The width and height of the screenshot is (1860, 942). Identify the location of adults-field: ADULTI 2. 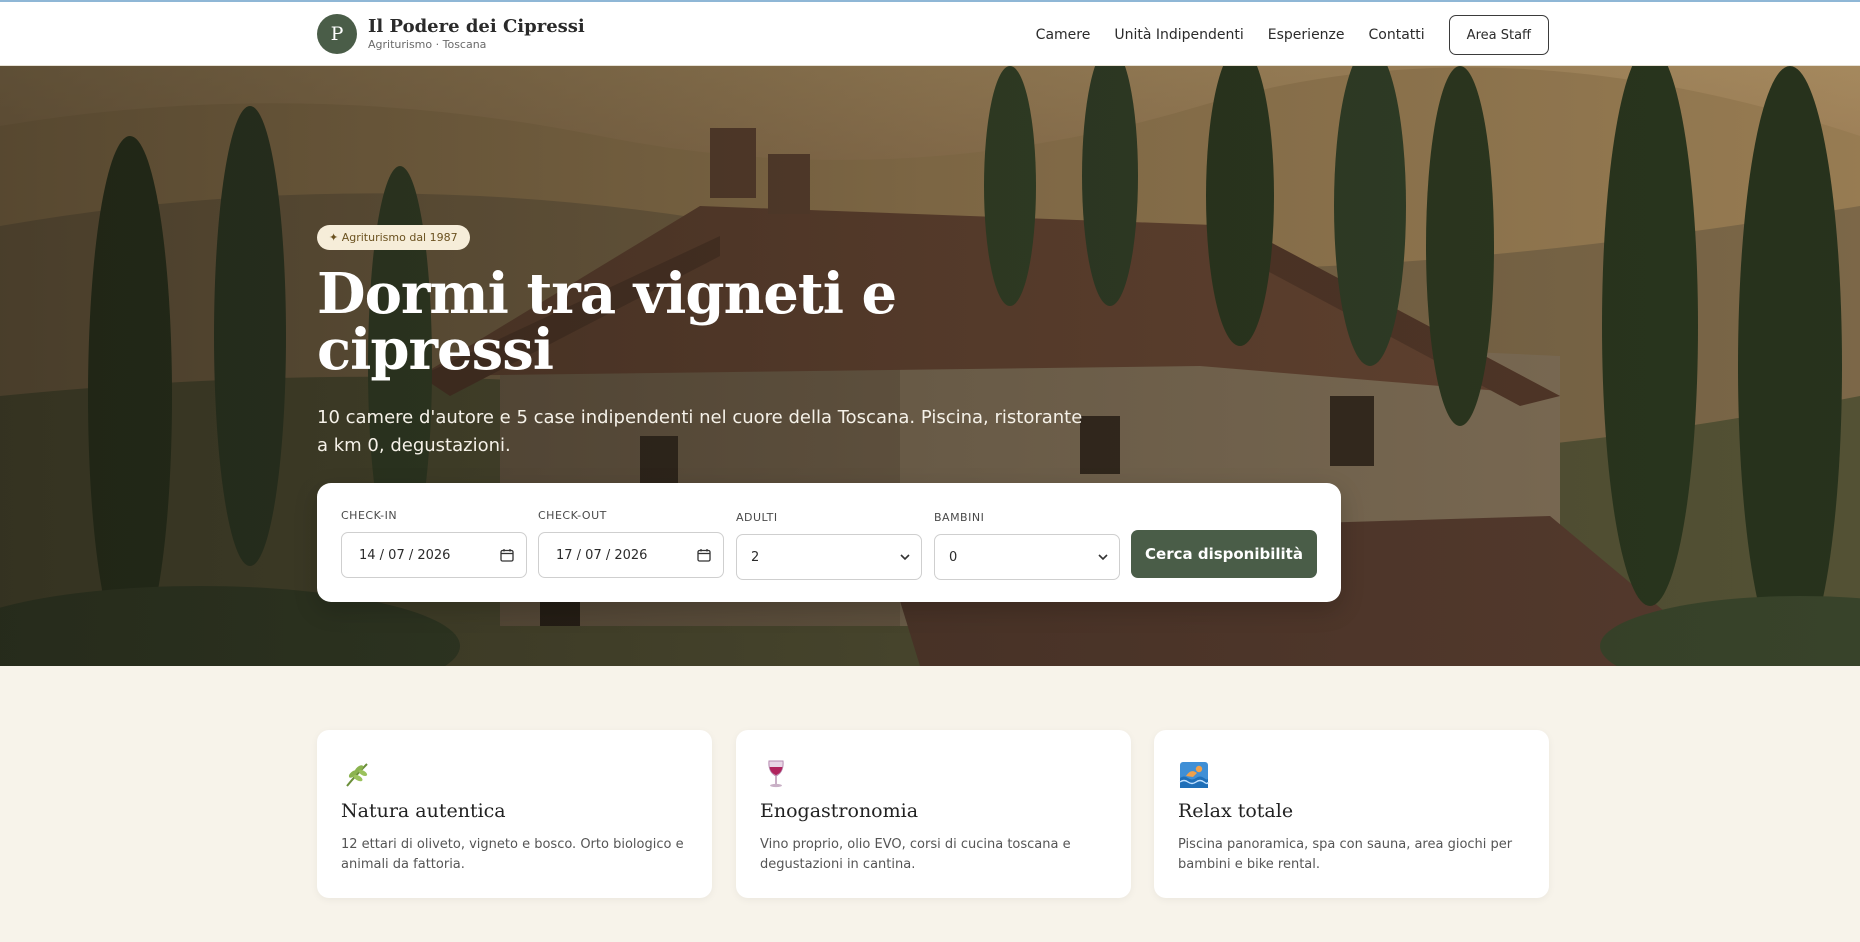
(829, 544).